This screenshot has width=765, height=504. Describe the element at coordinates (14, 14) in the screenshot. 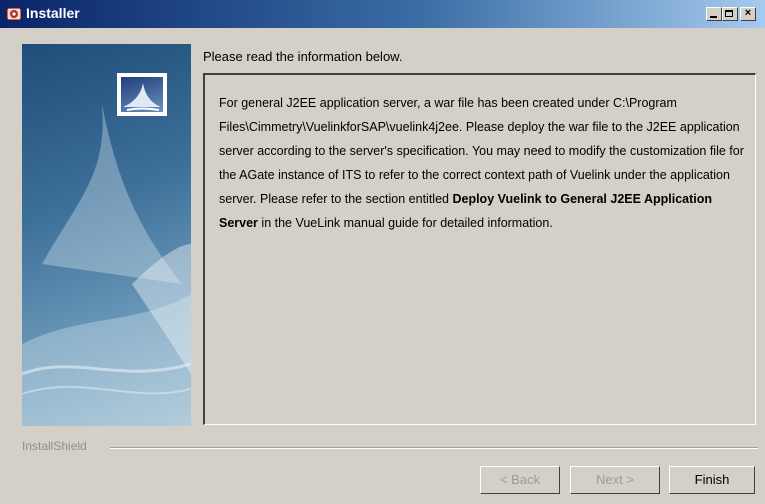

I see `installer-icon` at that location.